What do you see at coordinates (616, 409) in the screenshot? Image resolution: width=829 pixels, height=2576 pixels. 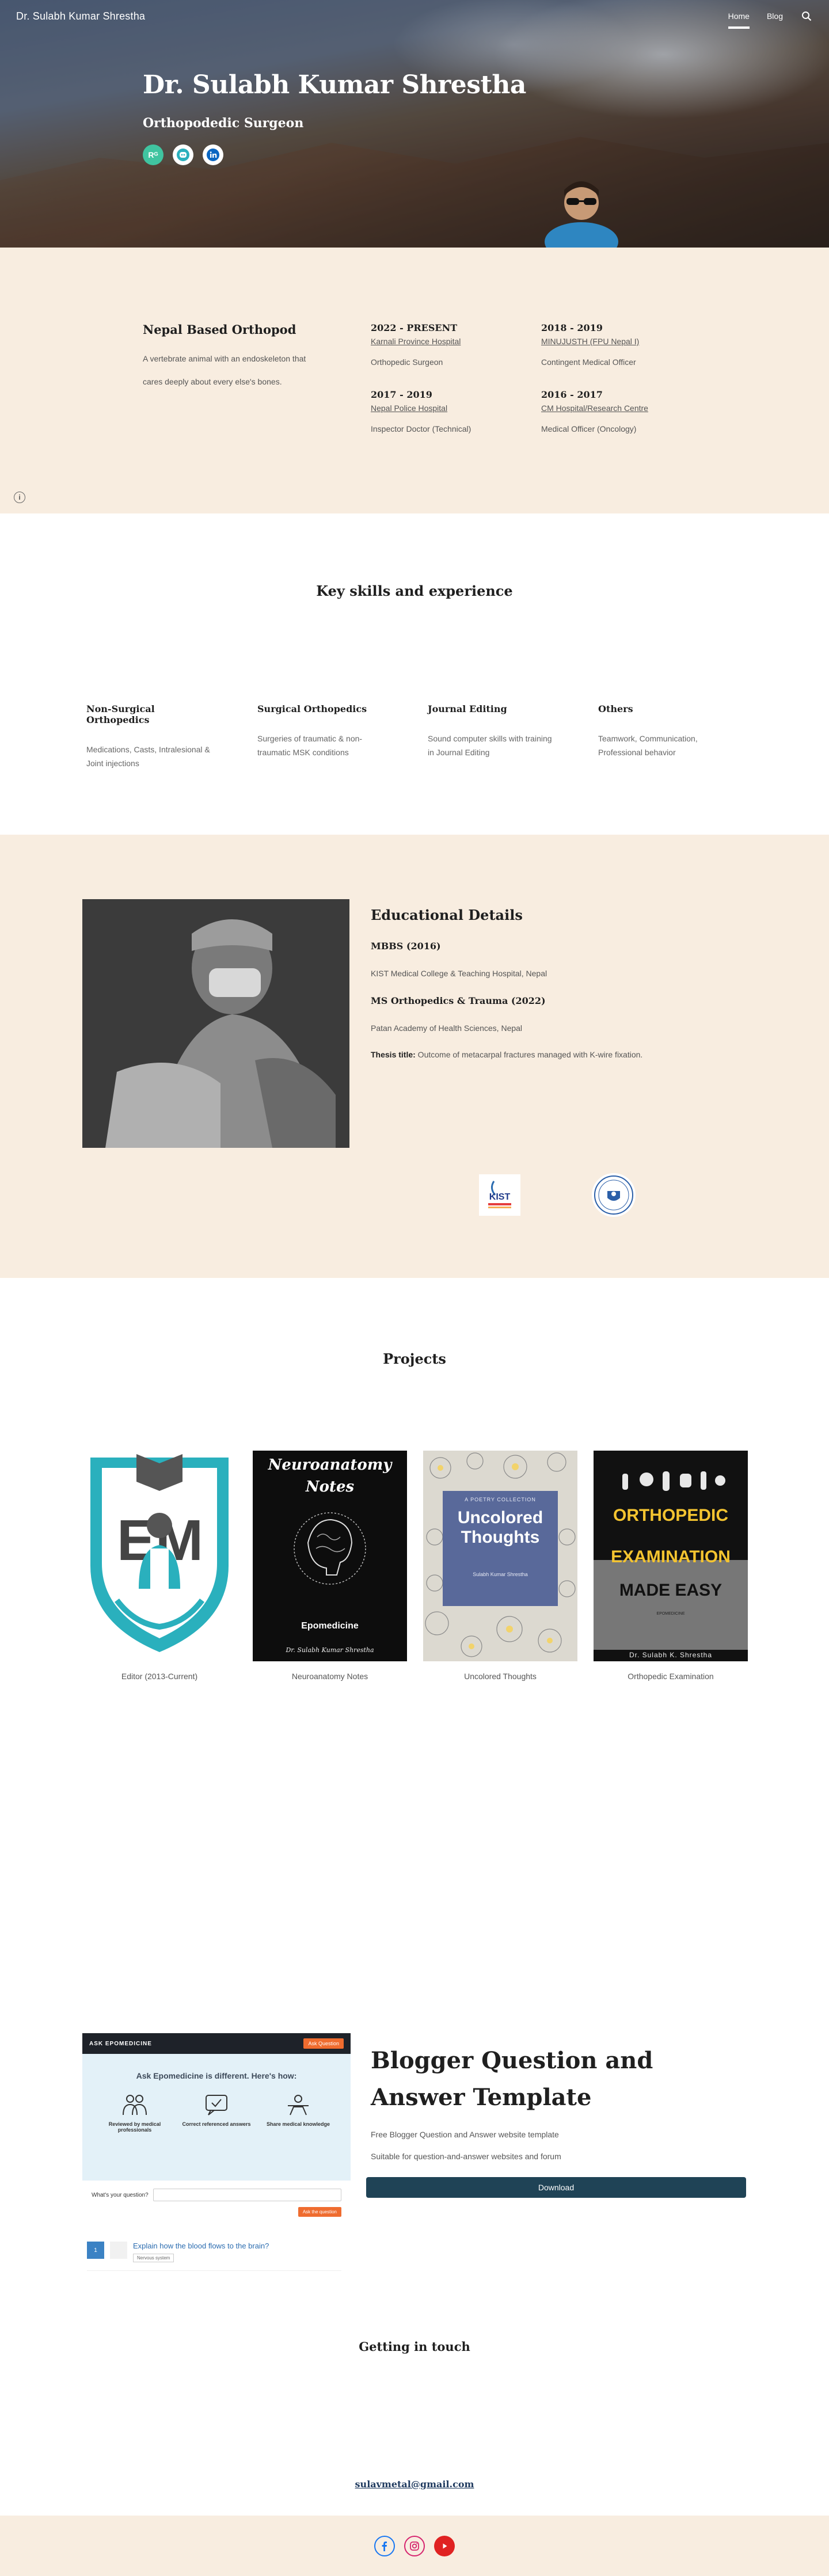 I see `job-place-link: CM Hospital/Research Centre` at bounding box center [616, 409].